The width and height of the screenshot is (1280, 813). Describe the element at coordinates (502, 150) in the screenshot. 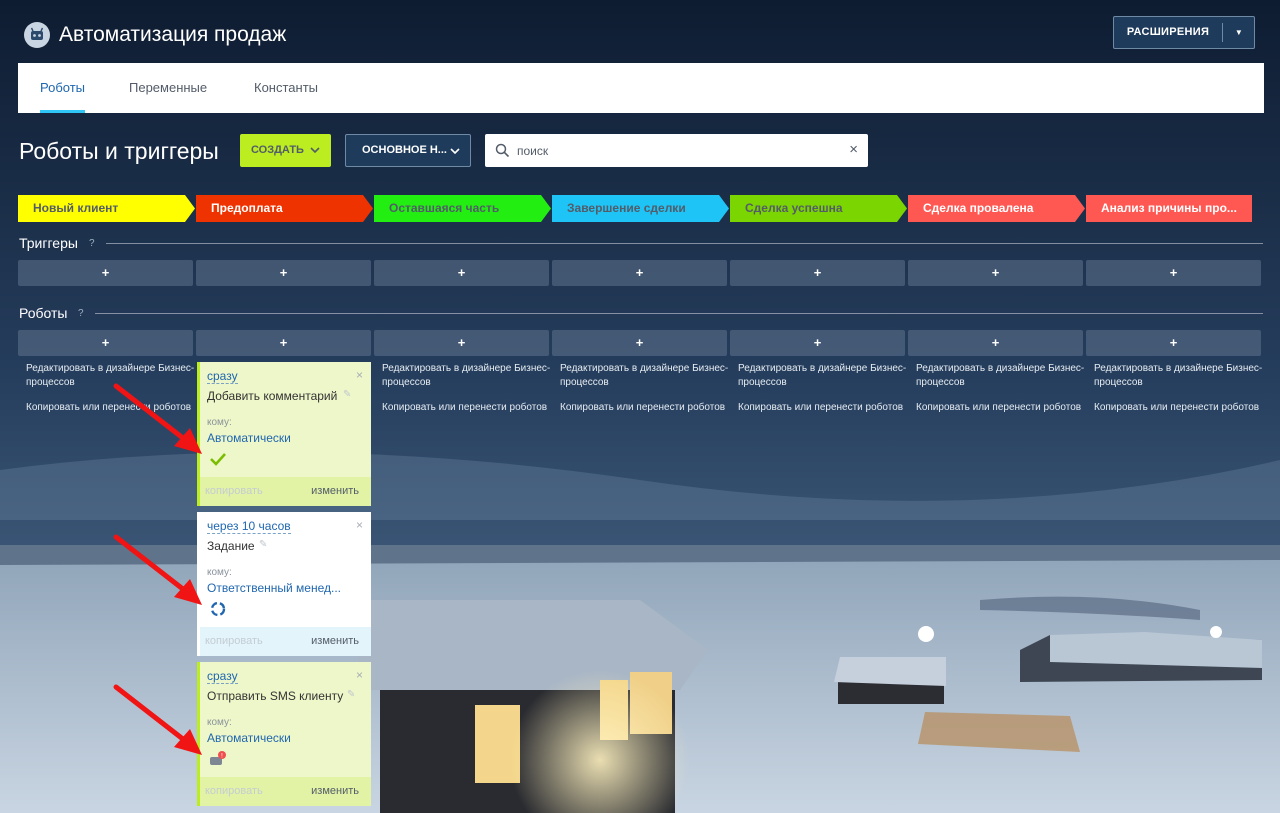

I see `search-icon` at that location.